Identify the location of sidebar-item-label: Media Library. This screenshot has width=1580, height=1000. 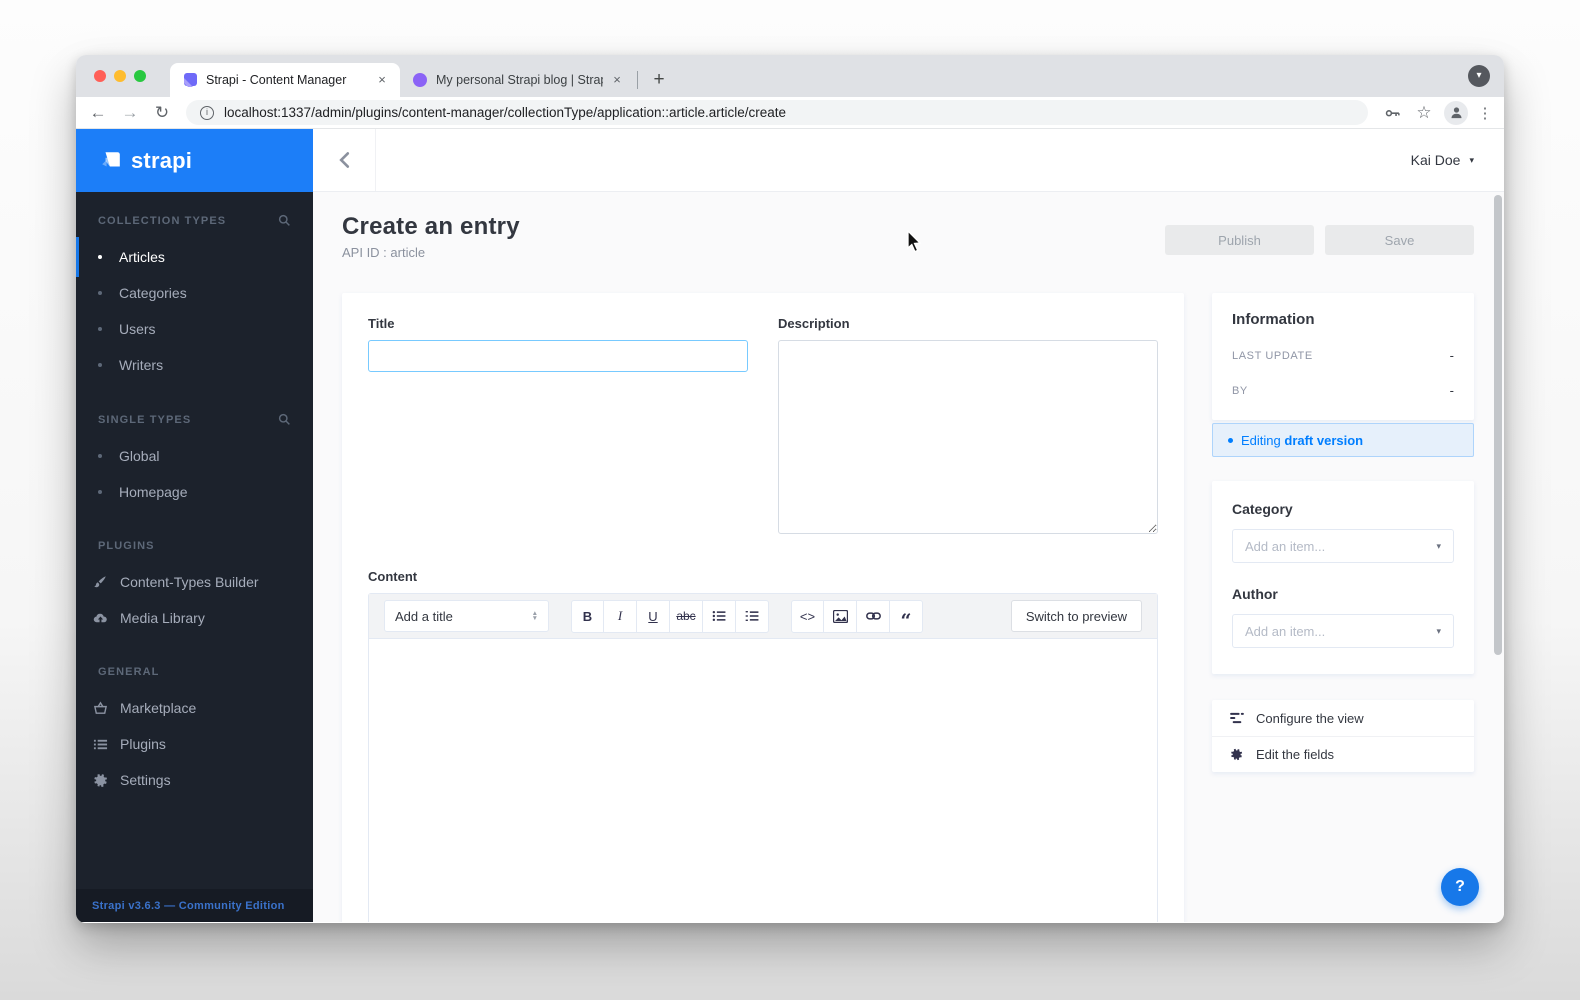
(162, 618).